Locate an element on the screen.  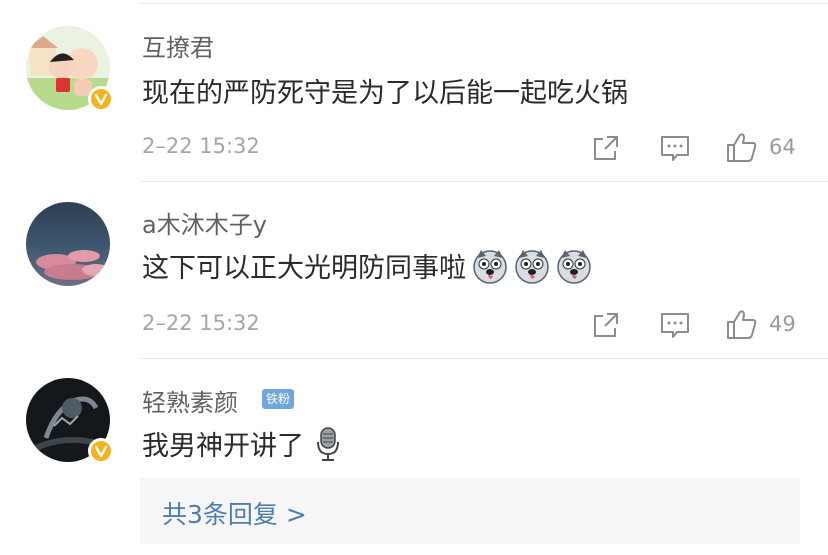
username: 轻熟素颜 is located at coordinates (190, 400).